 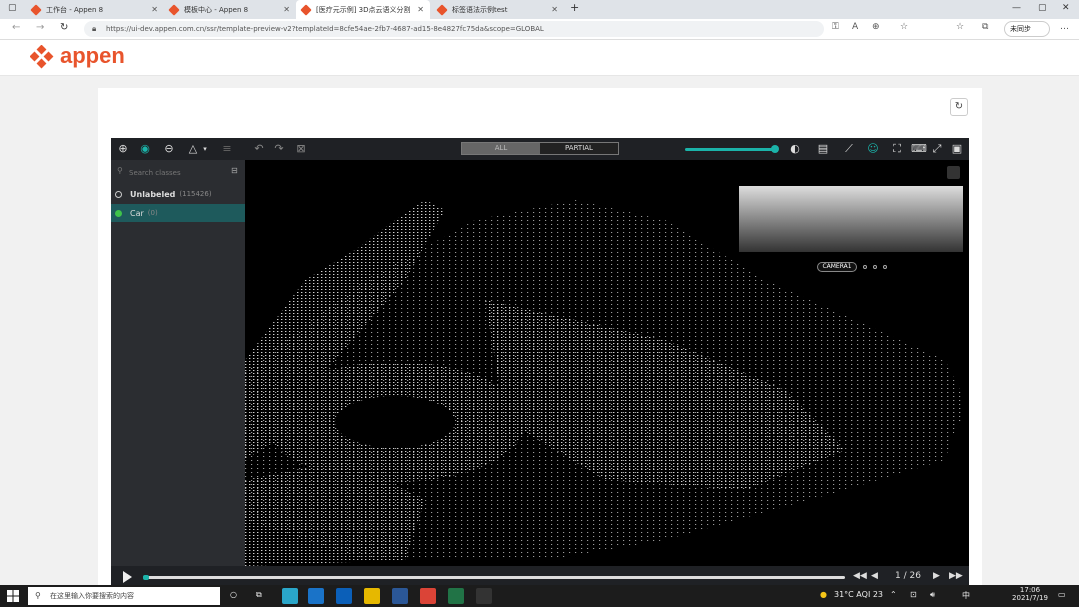 What do you see at coordinates (985, 27) in the screenshot?
I see `tab-icon: ⧉` at bounding box center [985, 27].